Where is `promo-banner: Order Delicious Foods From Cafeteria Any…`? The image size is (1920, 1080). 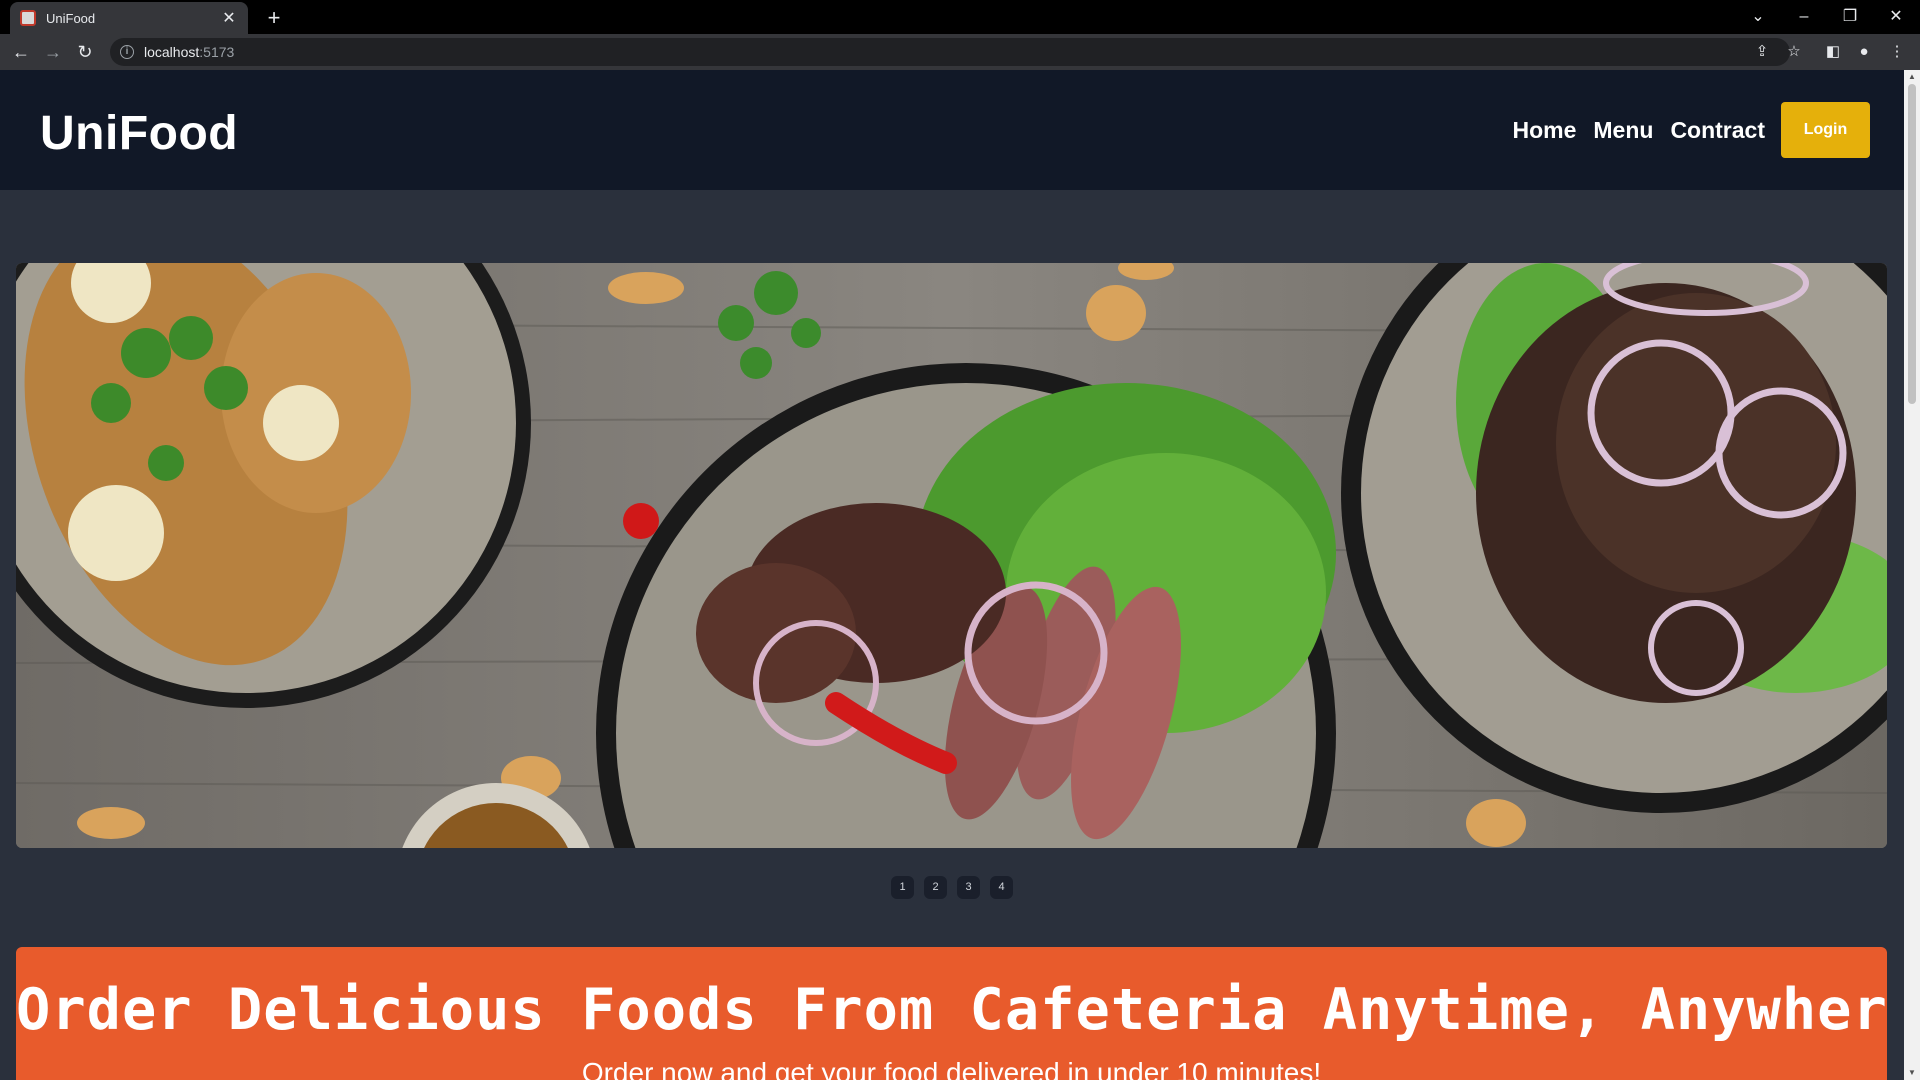
promo-banner: Order Delicious Foods From Cafeteria Any… is located at coordinates (951, 1013).